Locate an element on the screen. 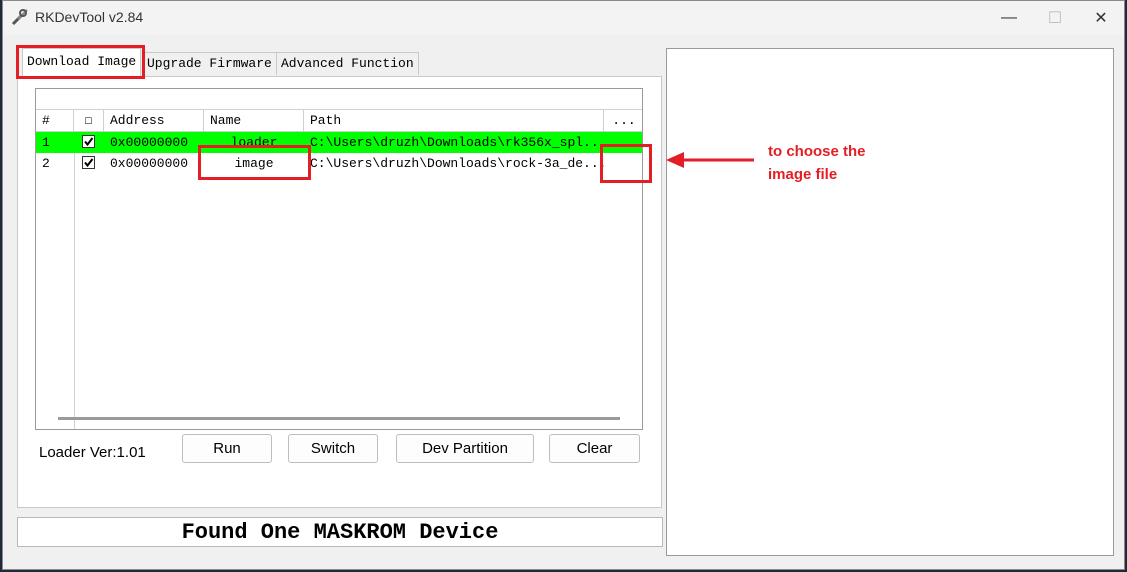 The image size is (1127, 572). tab-advanced-function: Advanced Function is located at coordinates (347, 63).